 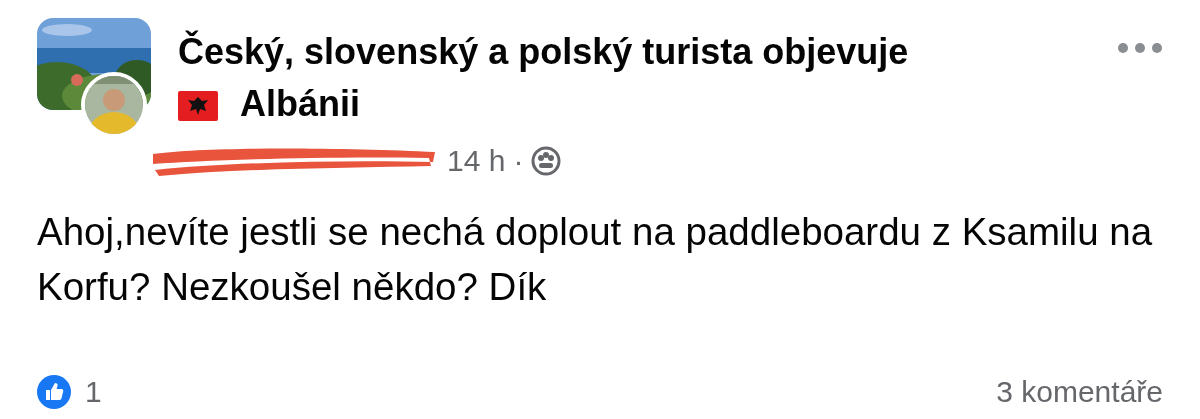 I want to click on comment-count: 3 komentáře, so click(x=1079, y=392).